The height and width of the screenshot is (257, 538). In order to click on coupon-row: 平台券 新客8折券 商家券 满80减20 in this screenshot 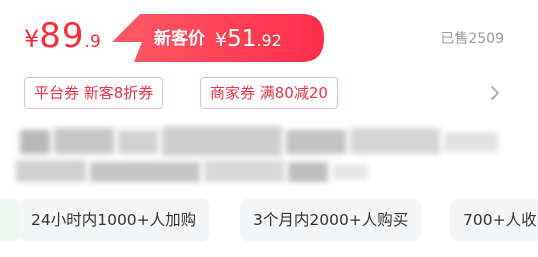, I will do `click(269, 94)`.